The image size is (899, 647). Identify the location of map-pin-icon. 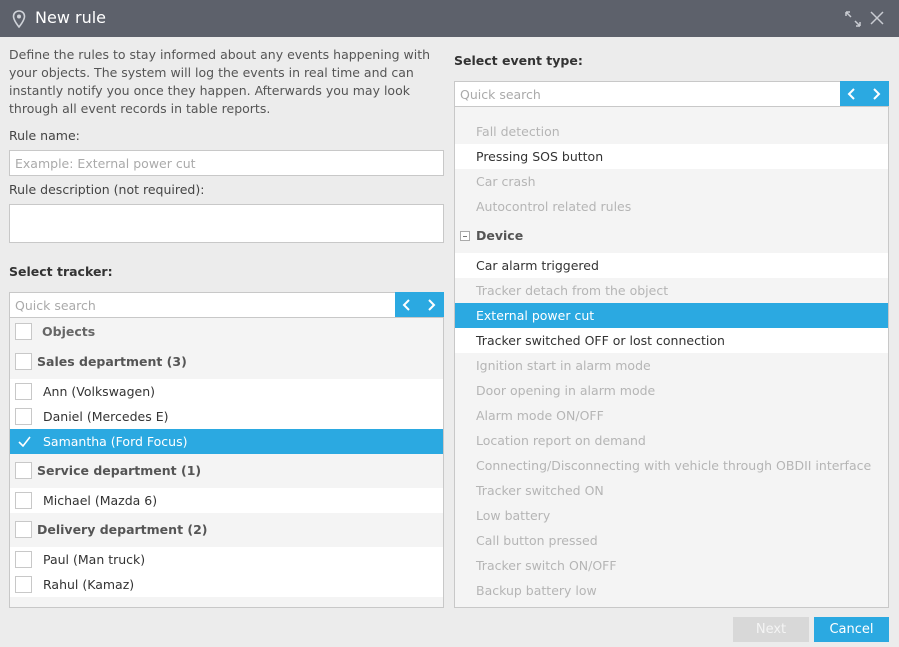
(19, 19).